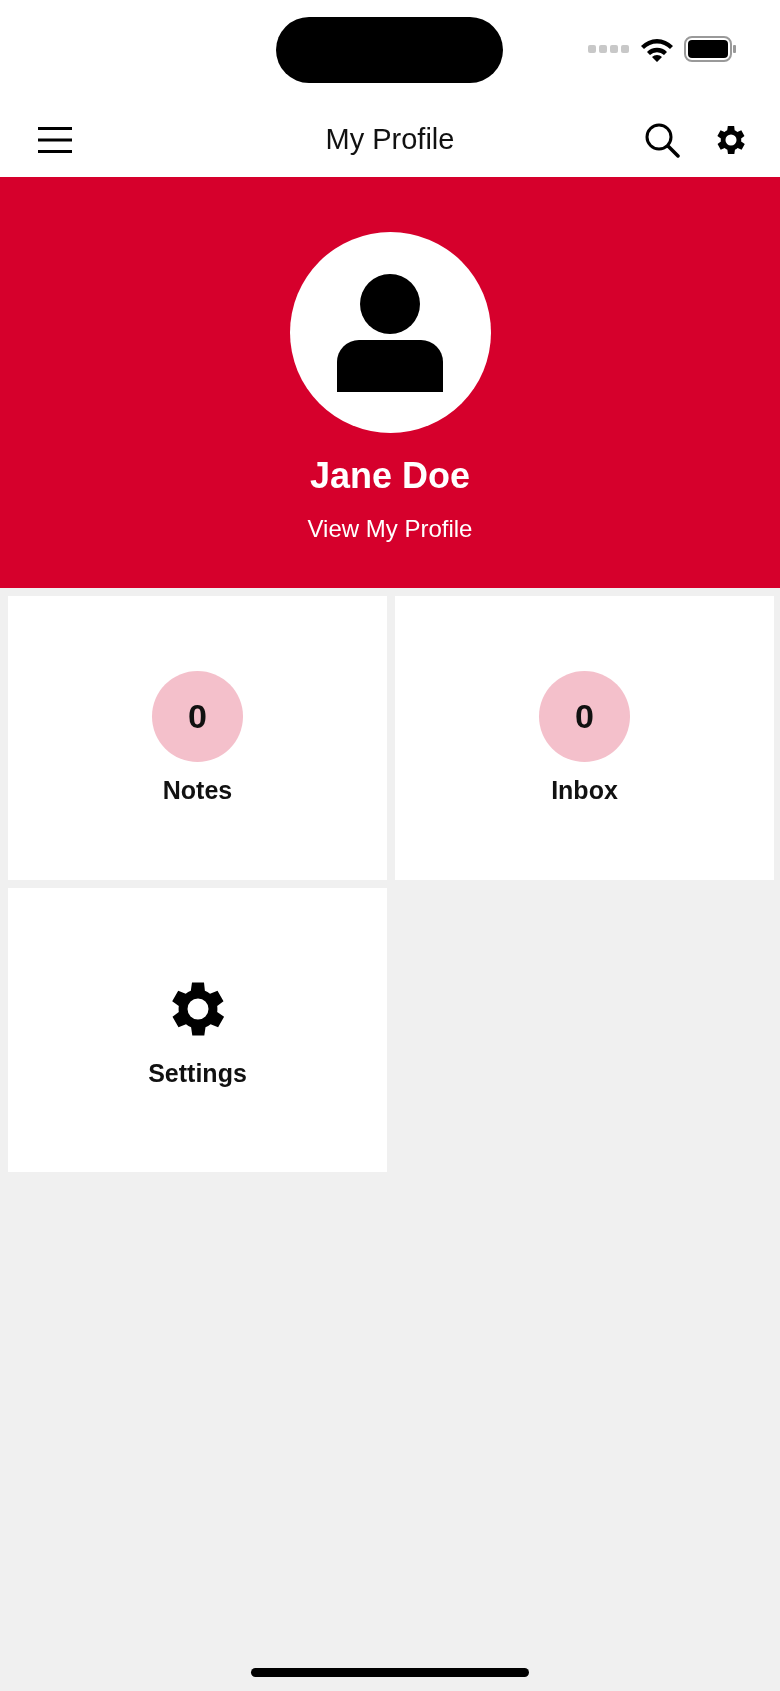 This screenshot has width=780, height=1691. Describe the element at coordinates (584, 790) in the screenshot. I see `tile-label: Inbox` at that location.